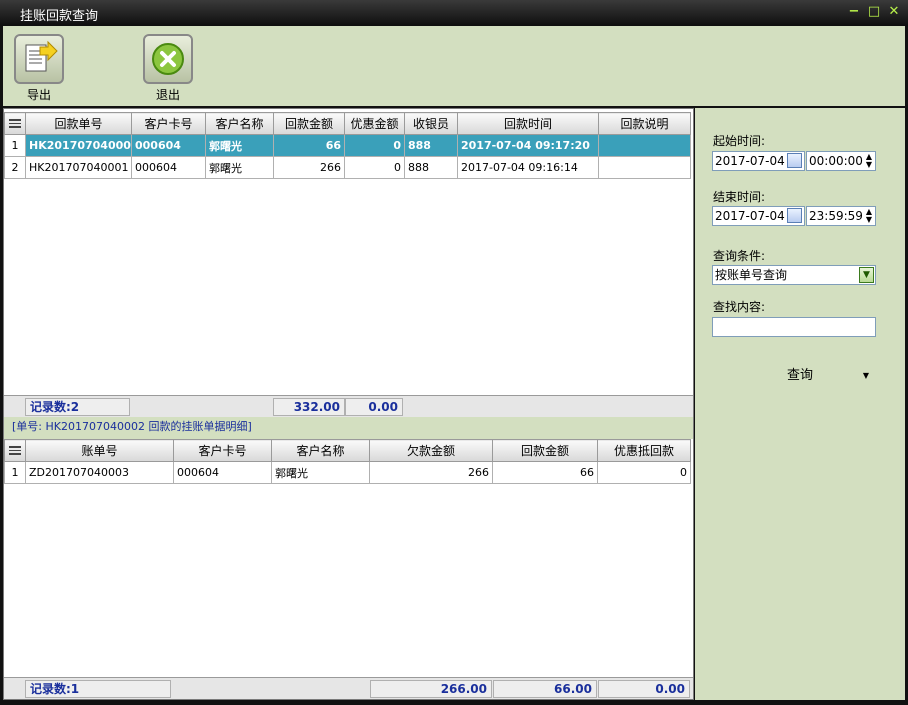 Image resolution: width=908 pixels, height=705 pixels. I want to click on discount-total: 0.00, so click(374, 407).